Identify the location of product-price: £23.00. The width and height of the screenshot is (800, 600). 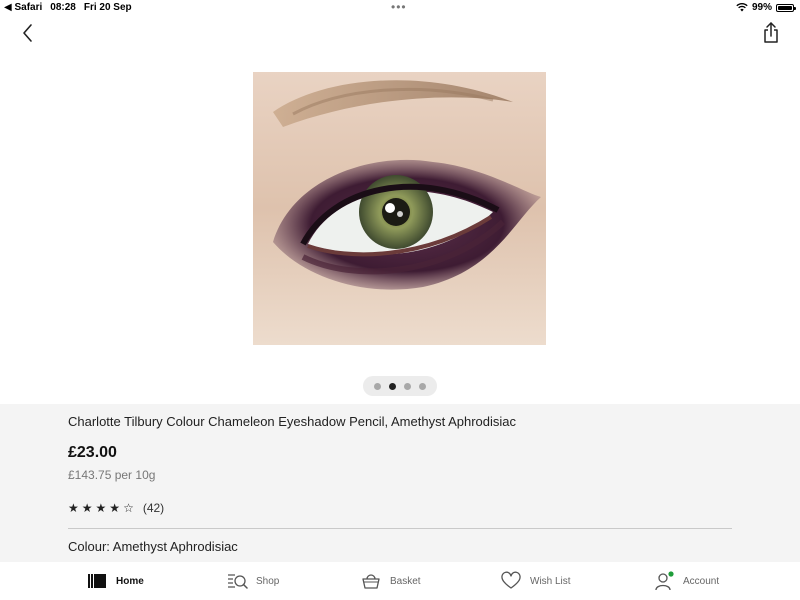
(92, 452).